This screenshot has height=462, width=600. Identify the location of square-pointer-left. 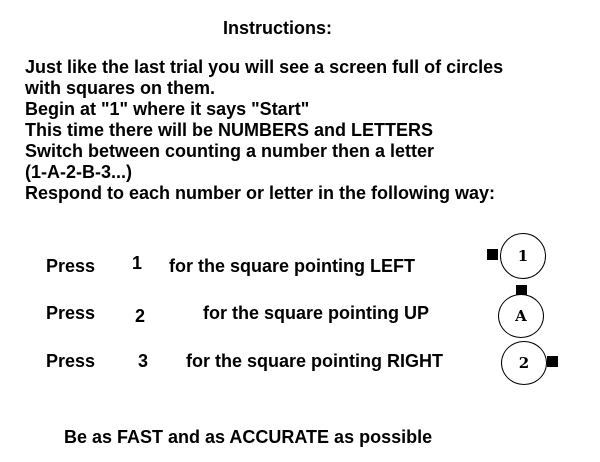
(492, 254).